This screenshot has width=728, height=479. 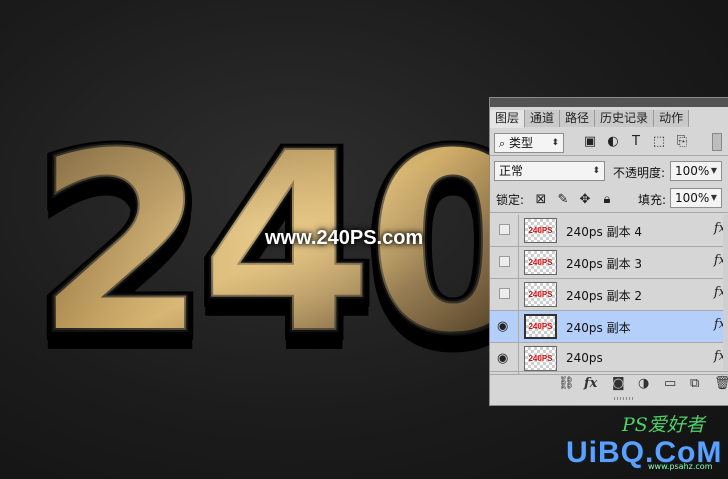 What do you see at coordinates (549, 171) in the screenshot?
I see `blend-mode-select: 正常 ⬍` at bounding box center [549, 171].